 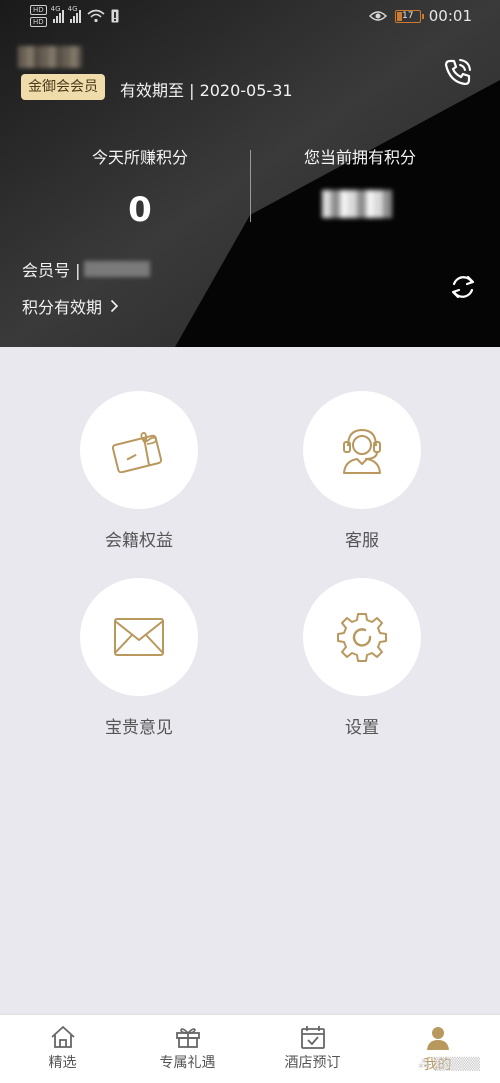 What do you see at coordinates (206, 90) in the screenshot?
I see `membership-valid-until: 有效期至 | 2020-05-31` at bounding box center [206, 90].